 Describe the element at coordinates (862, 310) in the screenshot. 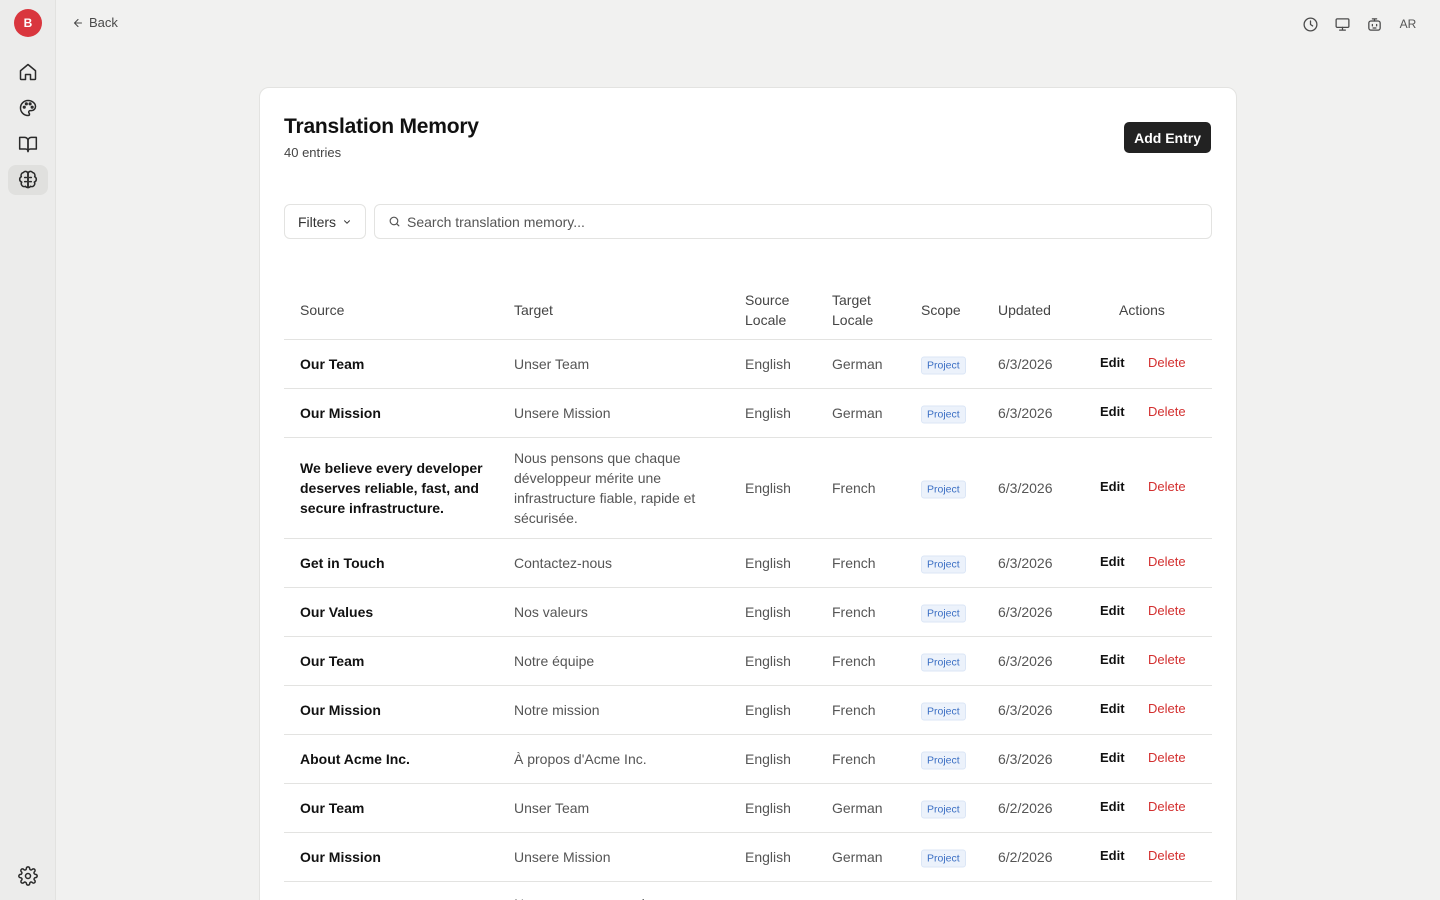

I see `header-target-locale: Target Locale` at that location.